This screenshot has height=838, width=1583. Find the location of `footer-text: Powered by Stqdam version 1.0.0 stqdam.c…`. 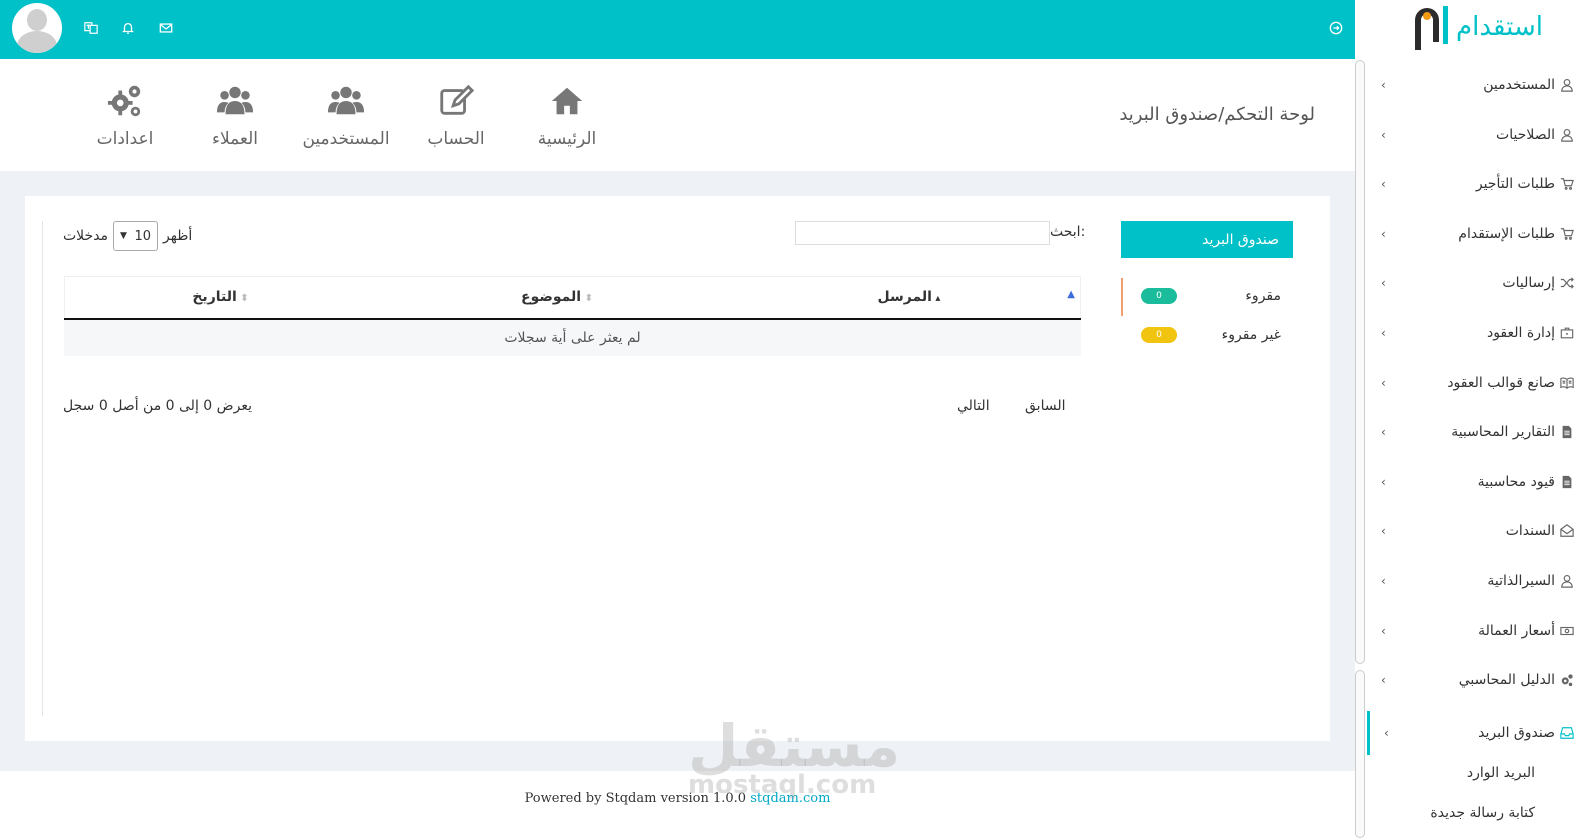

footer-text: Powered by Stqdam version 1.0.0 stqdam.c… is located at coordinates (677, 798).